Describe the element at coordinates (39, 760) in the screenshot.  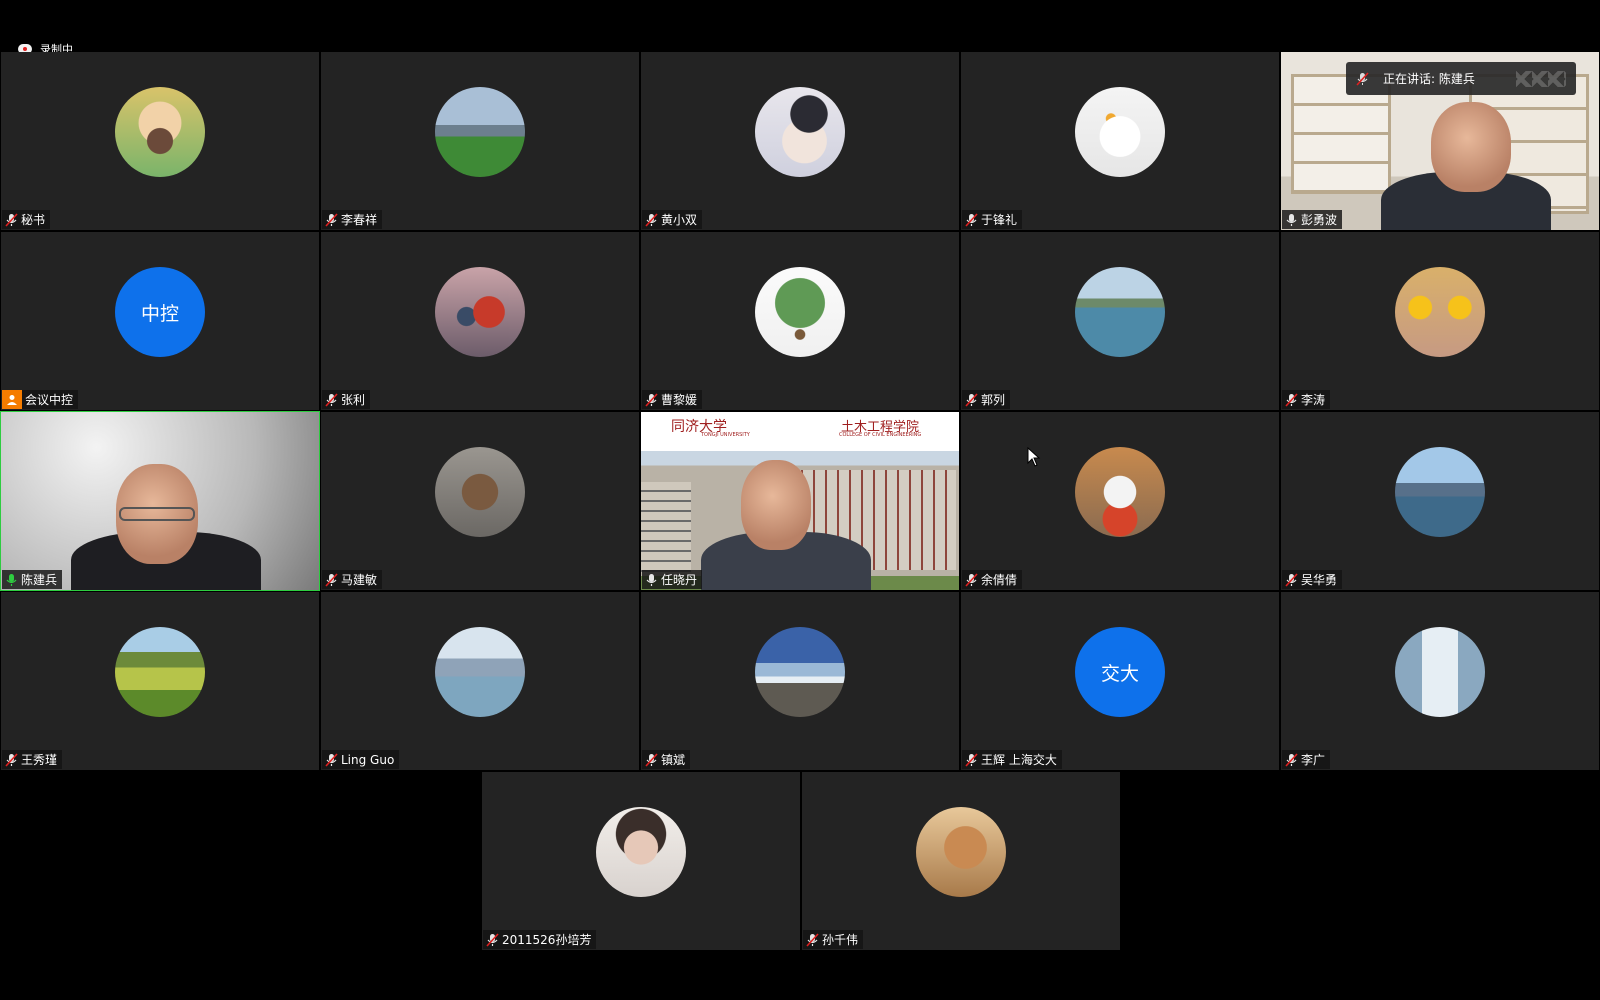
I see `participant-name: 王秀瑾` at that location.